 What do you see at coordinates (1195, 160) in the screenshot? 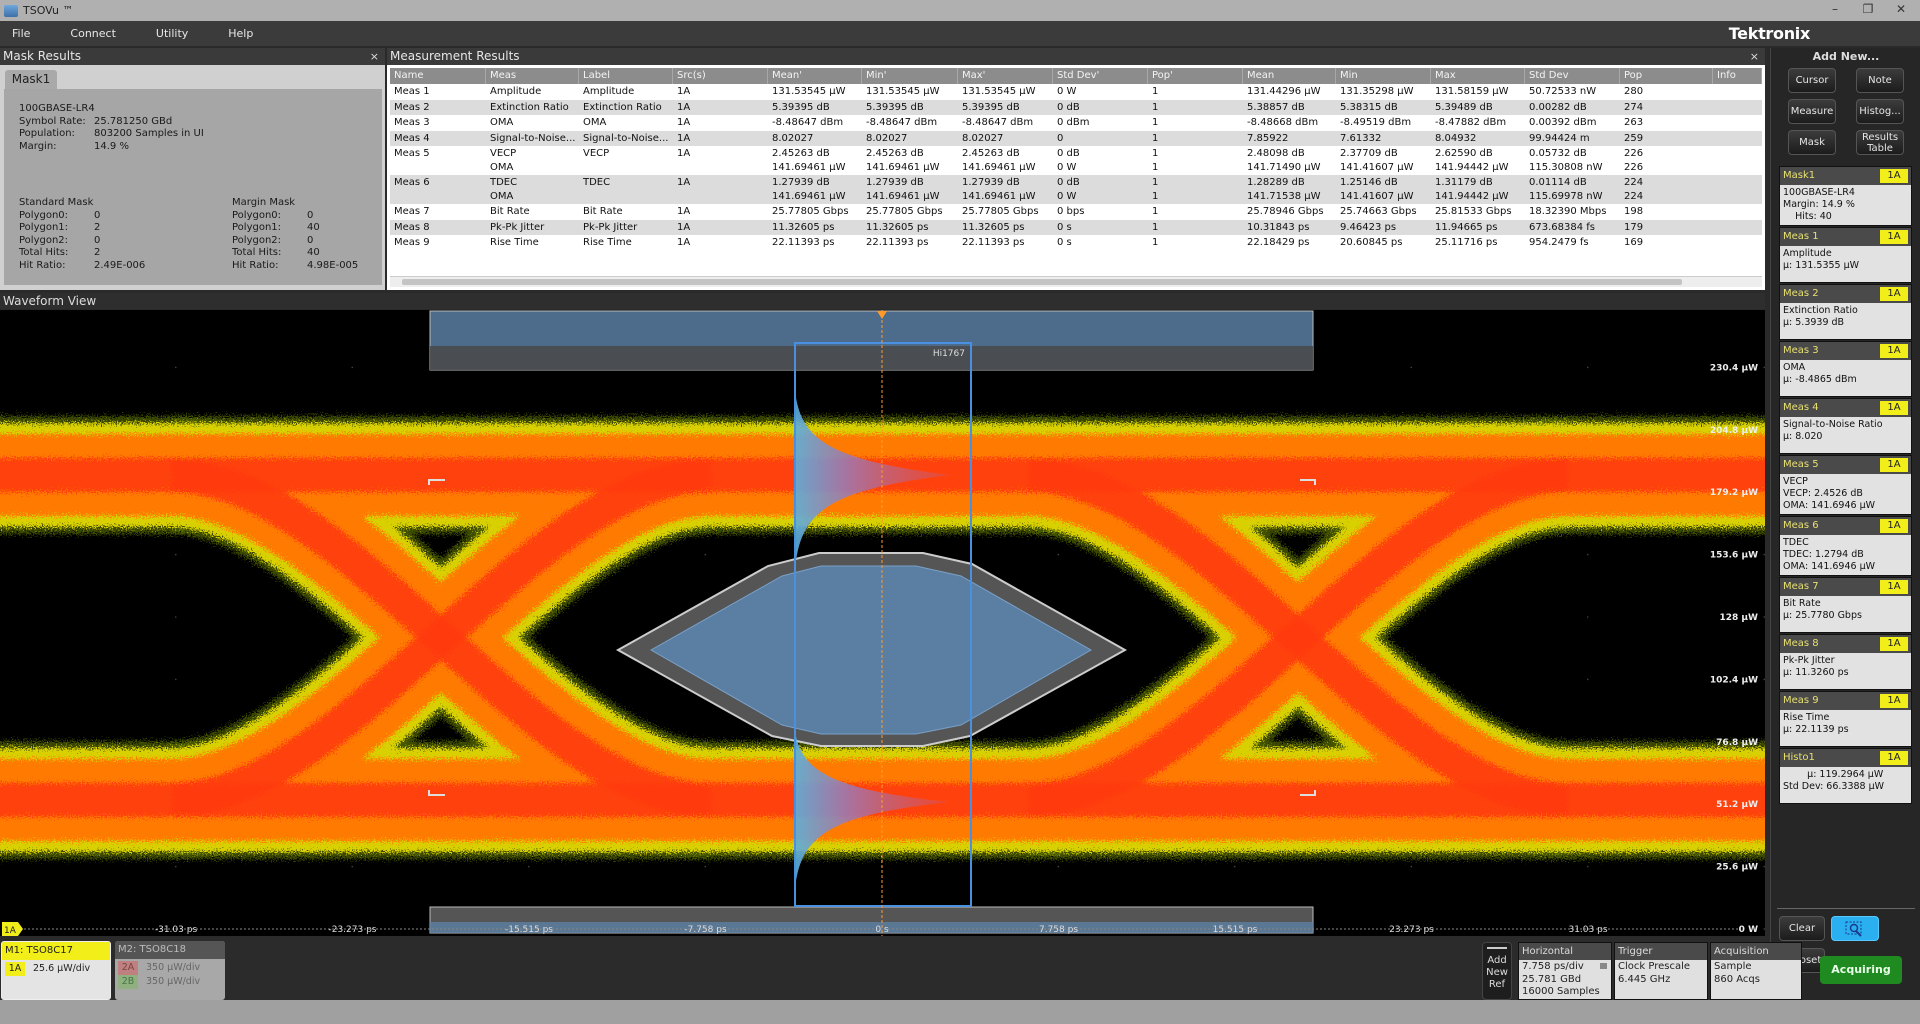
I see `table-cell: 11` at bounding box center [1195, 160].